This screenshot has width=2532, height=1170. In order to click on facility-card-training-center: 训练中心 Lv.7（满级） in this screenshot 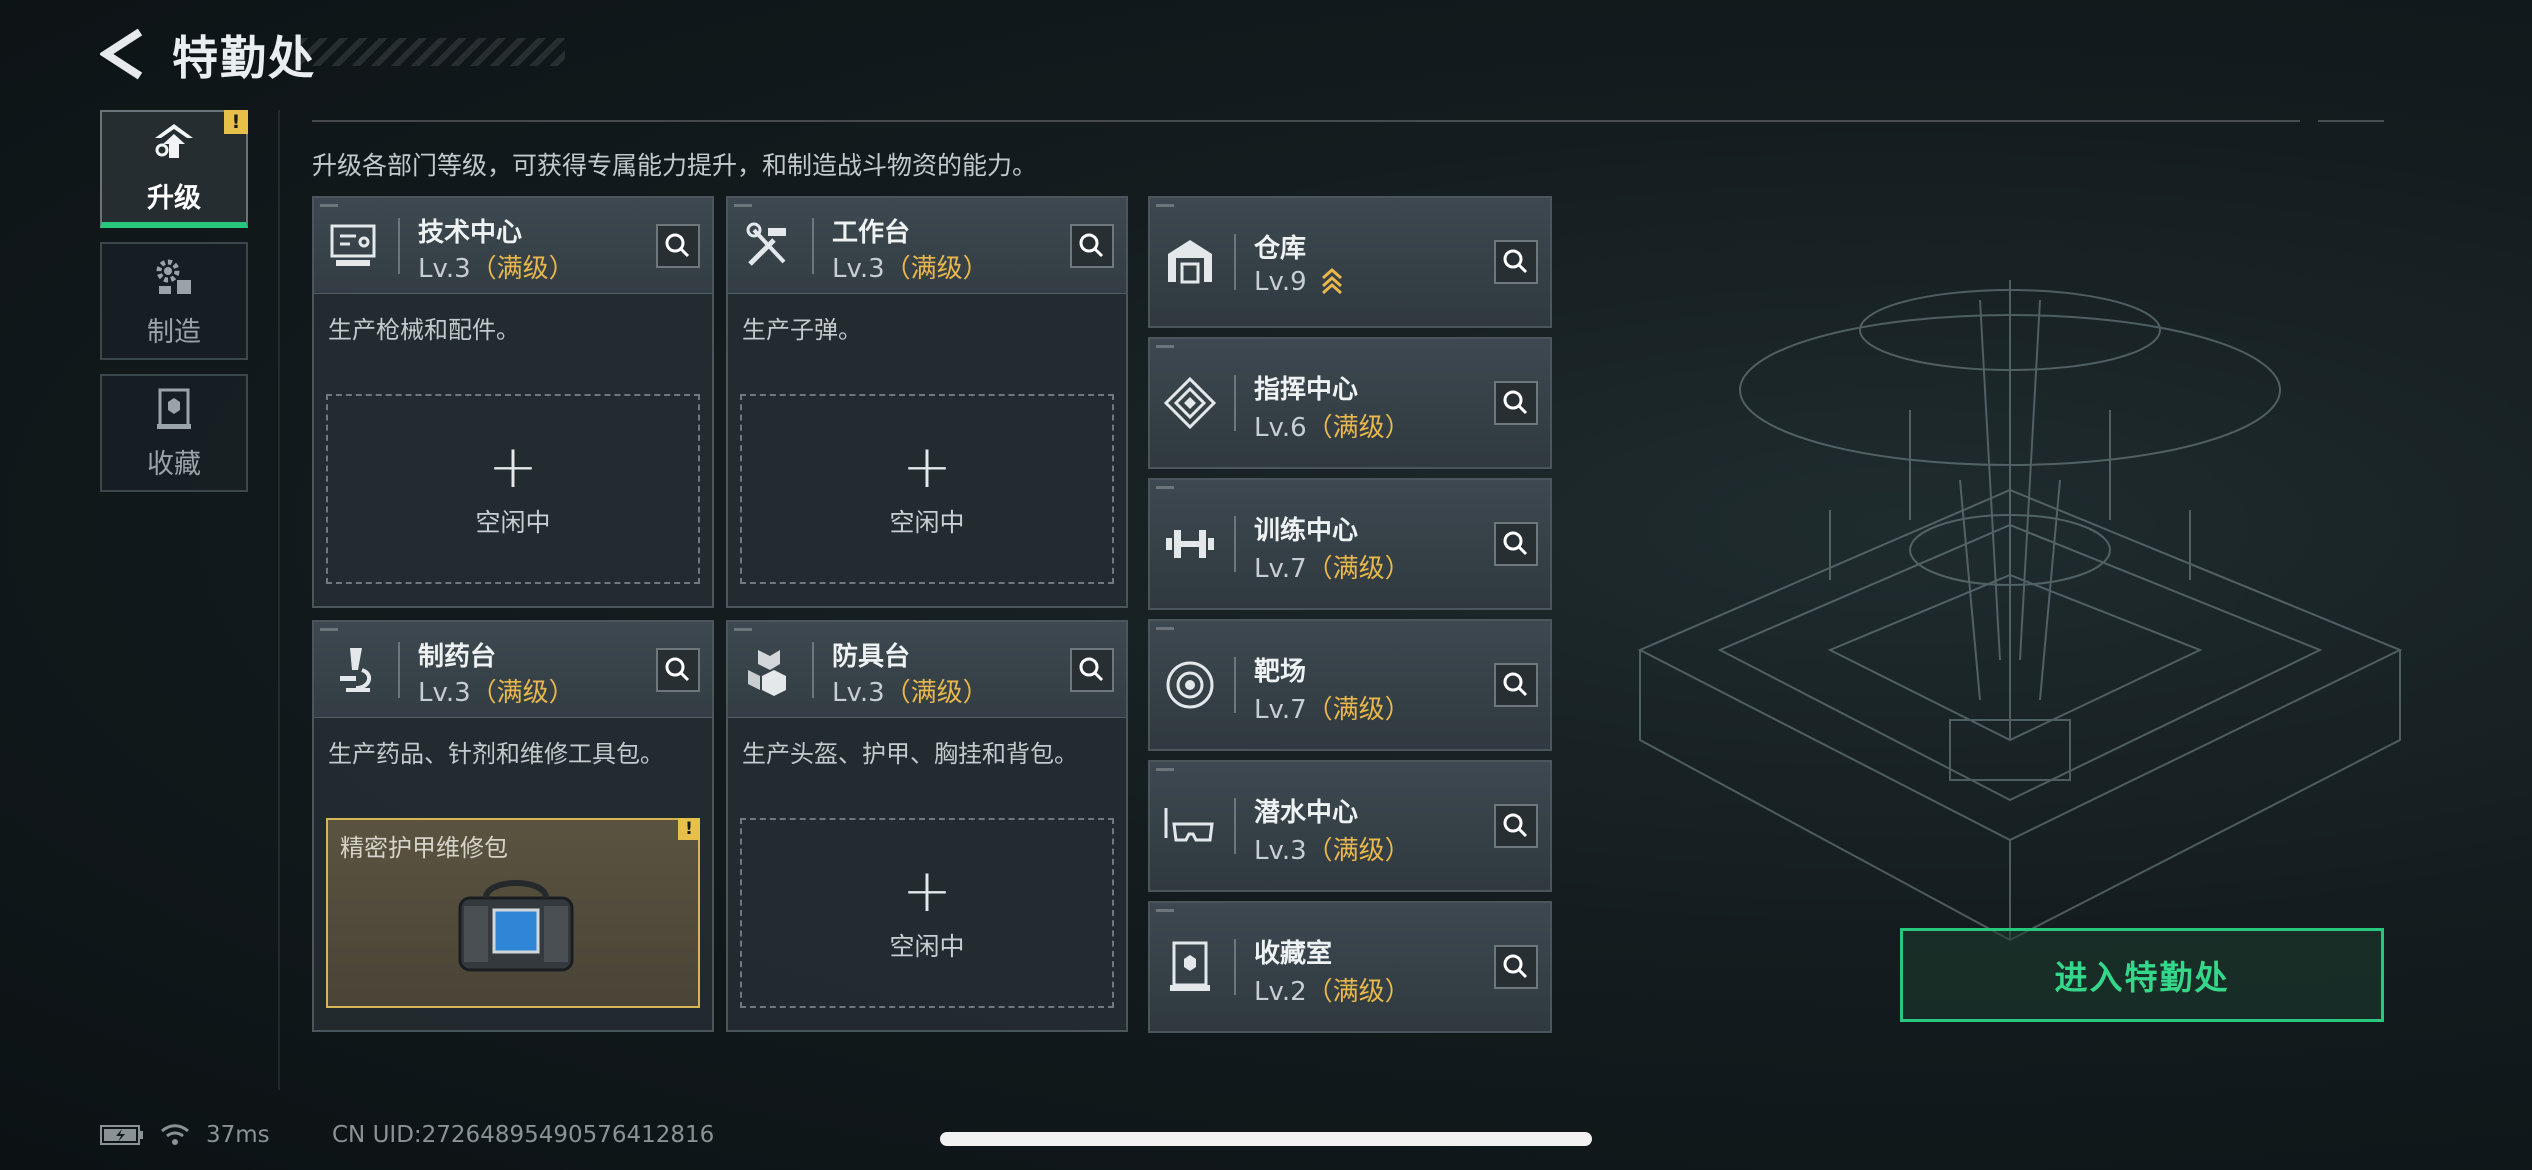, I will do `click(1350, 544)`.